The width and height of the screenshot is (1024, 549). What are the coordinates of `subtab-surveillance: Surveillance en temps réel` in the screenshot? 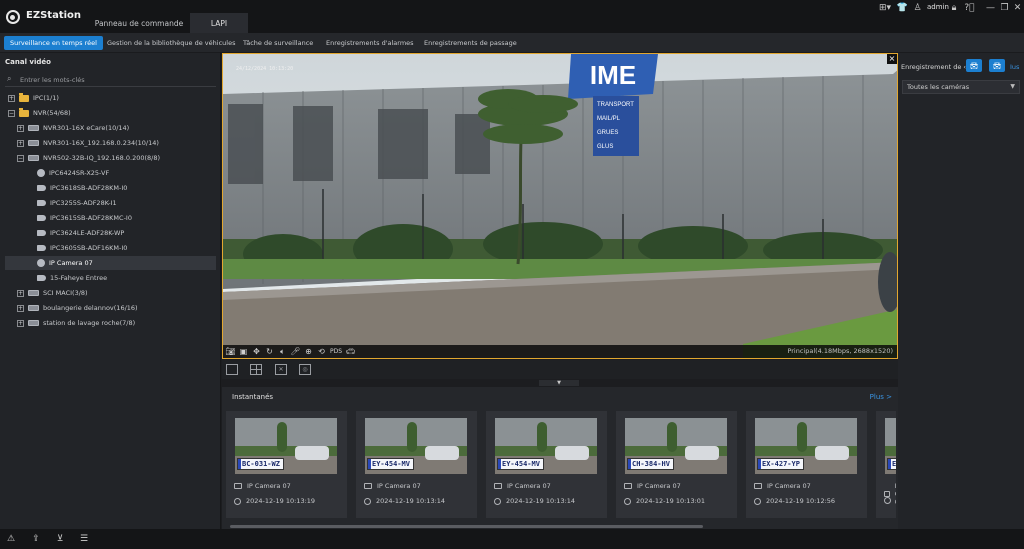 It's located at (53, 43).